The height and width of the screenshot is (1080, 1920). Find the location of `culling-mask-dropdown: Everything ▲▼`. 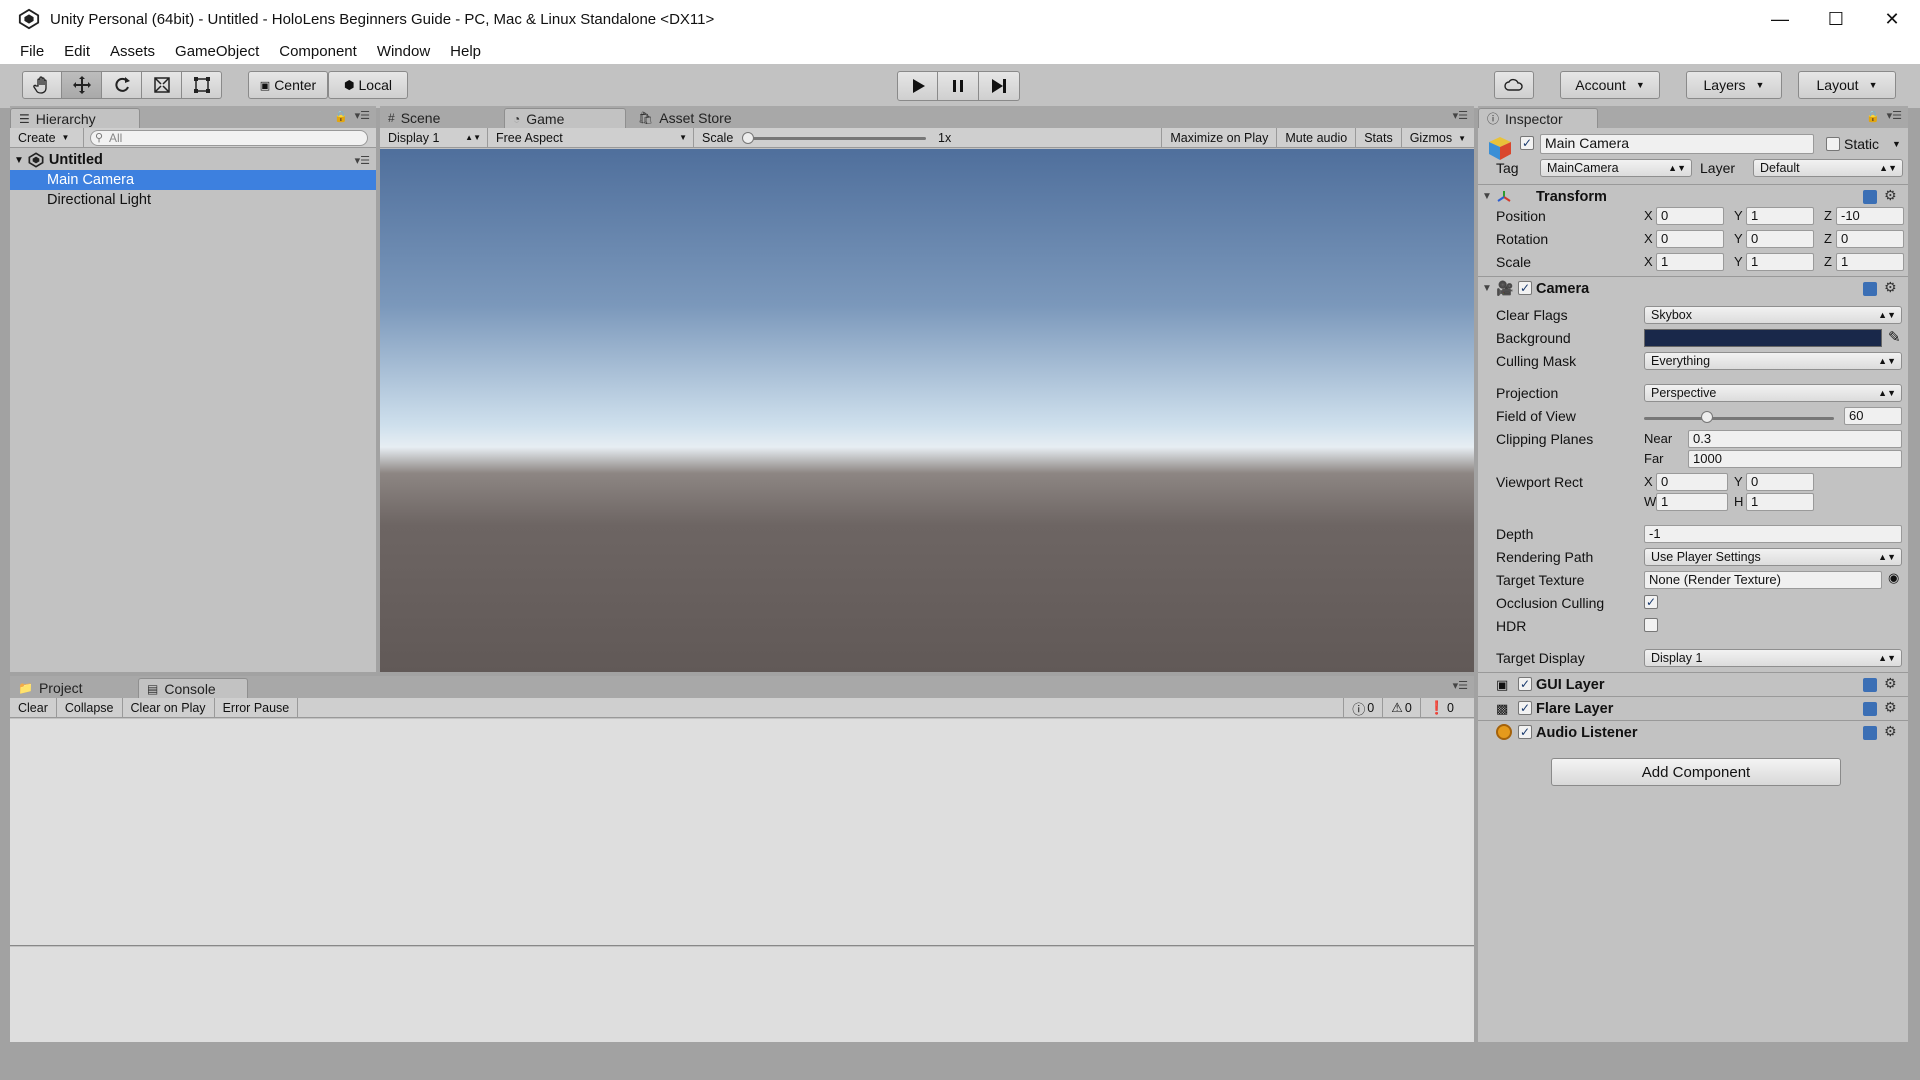

culling-mask-dropdown: Everything ▲▼ is located at coordinates (1773, 361).